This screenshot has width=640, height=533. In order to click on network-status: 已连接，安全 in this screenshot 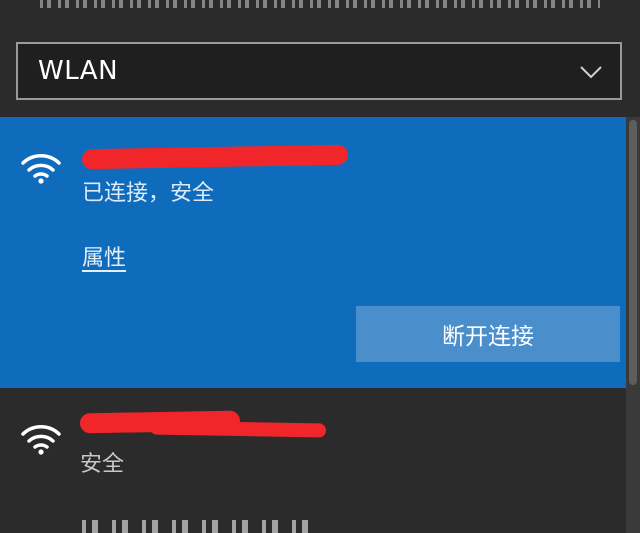, I will do `click(148, 193)`.